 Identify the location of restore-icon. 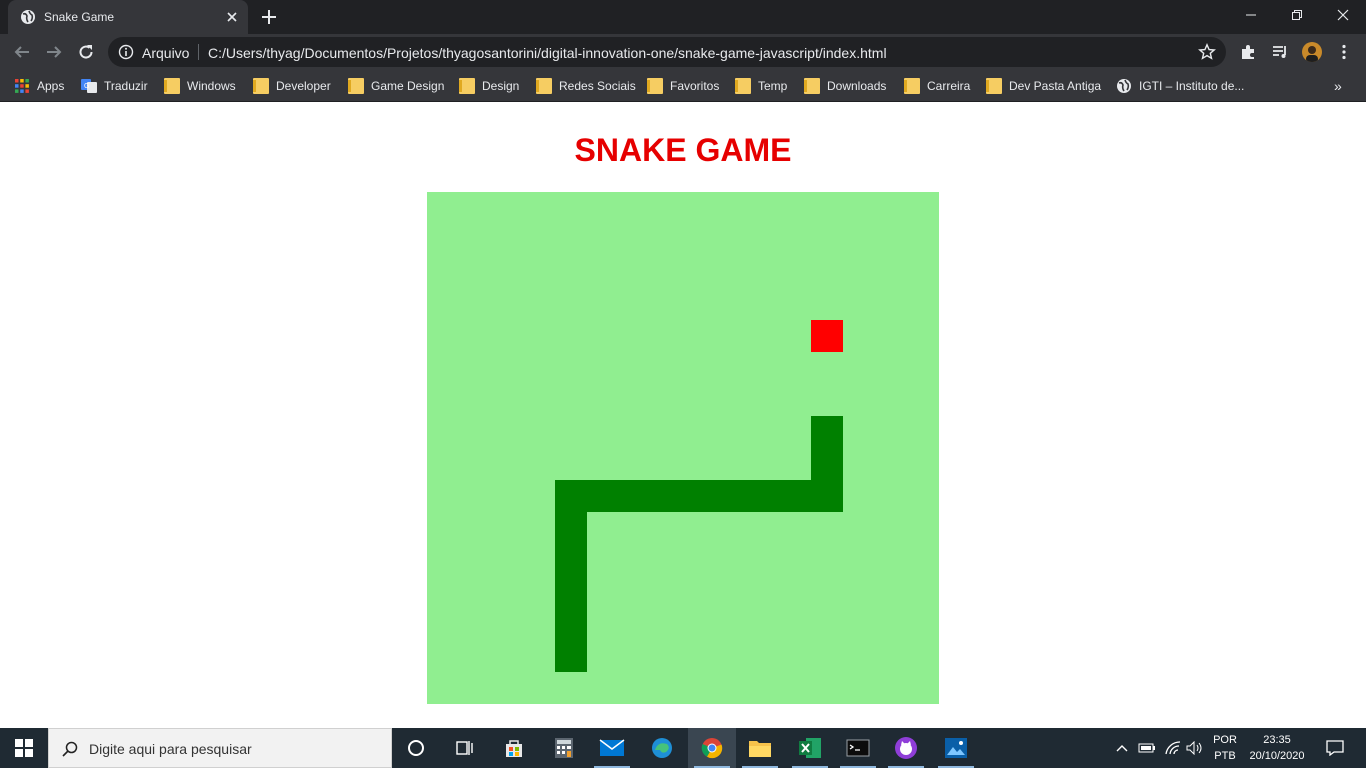
(1297, 15).